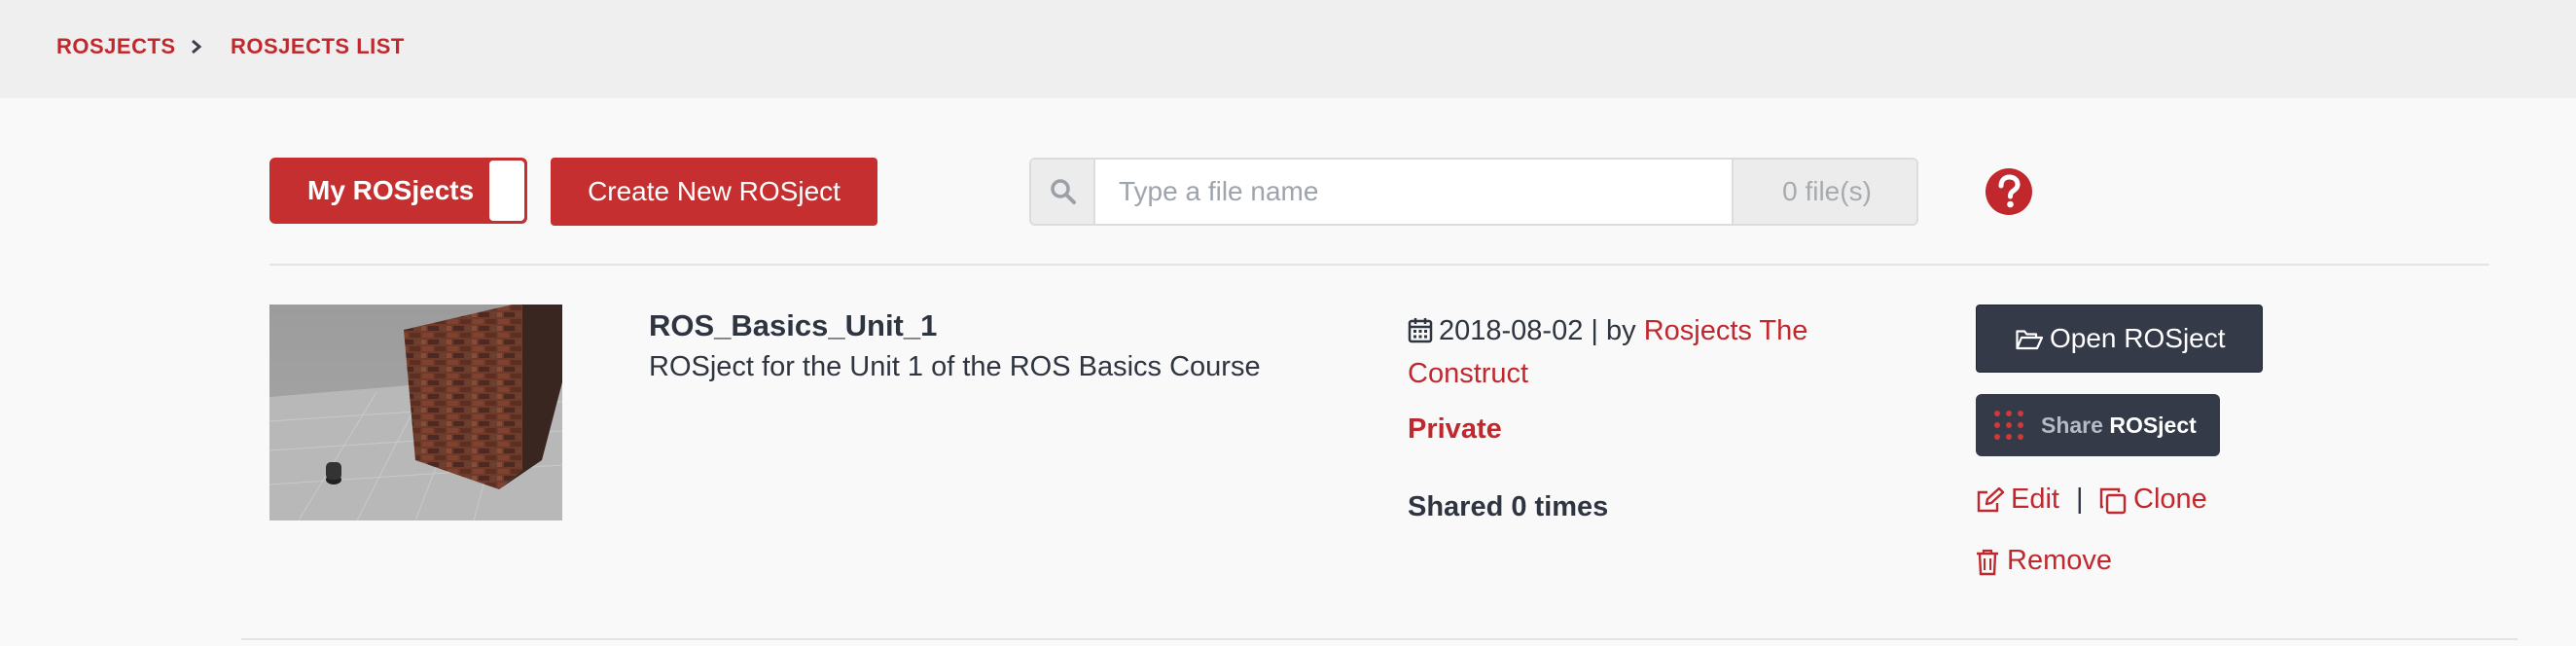  What do you see at coordinates (2072, 426) in the screenshot?
I see `share-label-prefix: Share` at bounding box center [2072, 426].